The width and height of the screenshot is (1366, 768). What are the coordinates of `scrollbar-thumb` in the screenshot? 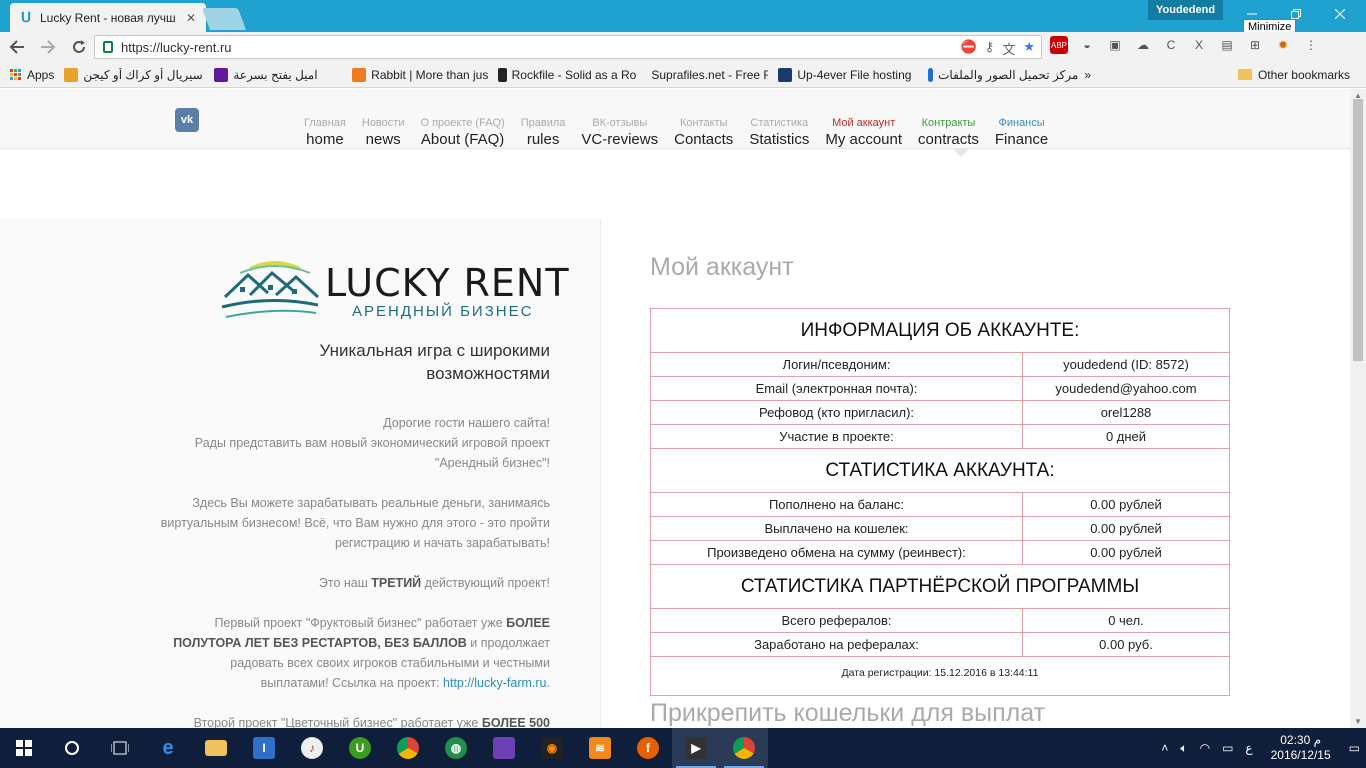 It's located at (1358, 230).